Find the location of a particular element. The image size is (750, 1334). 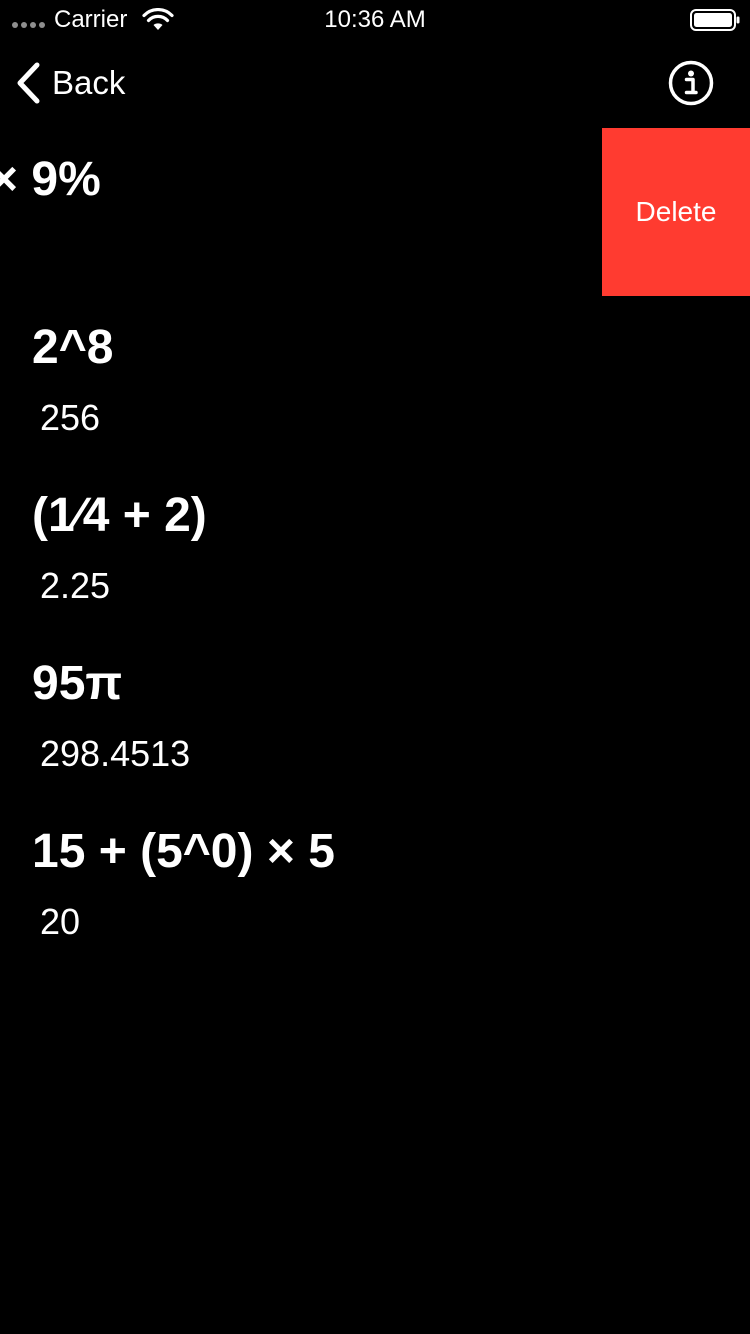

history-row-swiped: × 9% Delete is located at coordinates (375, 212).